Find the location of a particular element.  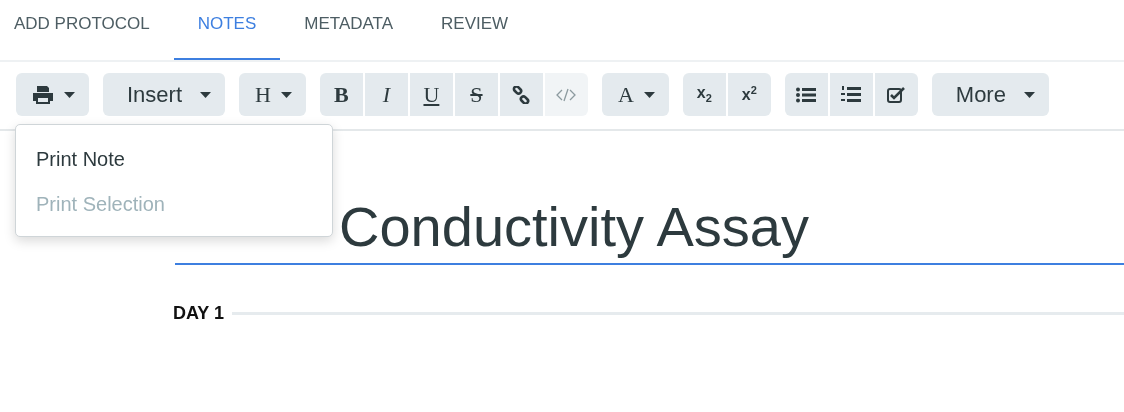

toolbar-button: U is located at coordinates (431, 94).